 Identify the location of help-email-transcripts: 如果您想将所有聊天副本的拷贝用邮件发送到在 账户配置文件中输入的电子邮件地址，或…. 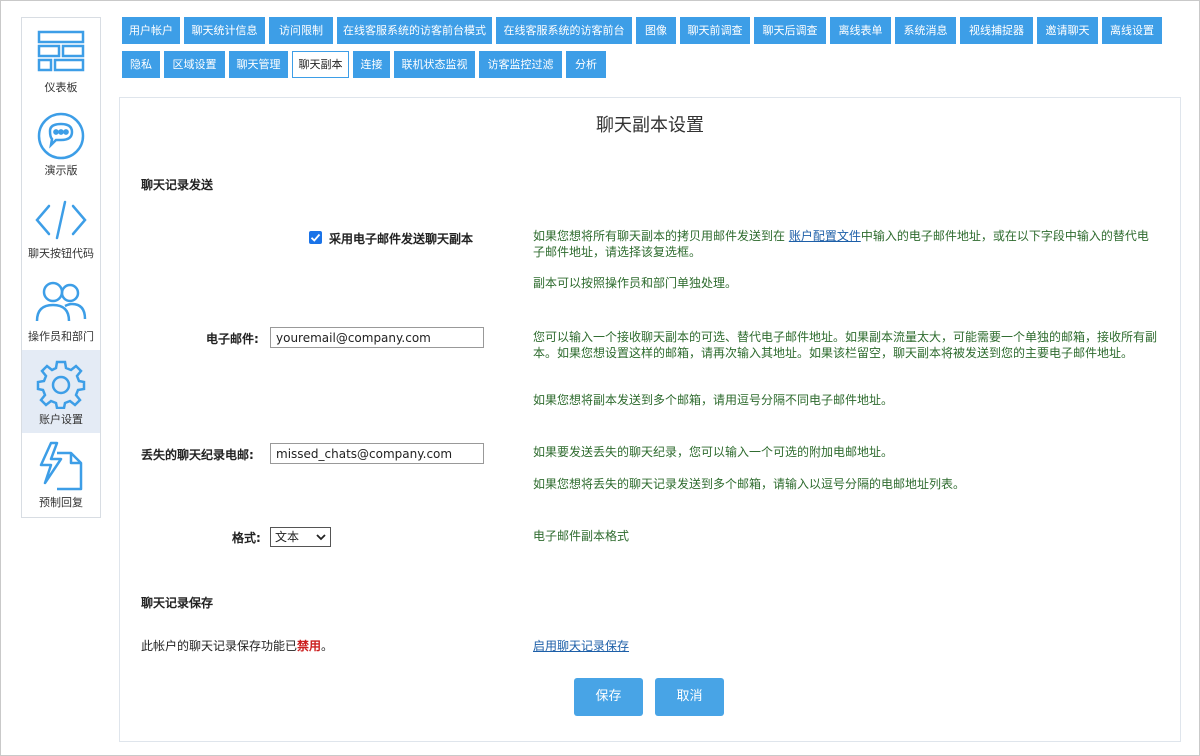
(845, 244).